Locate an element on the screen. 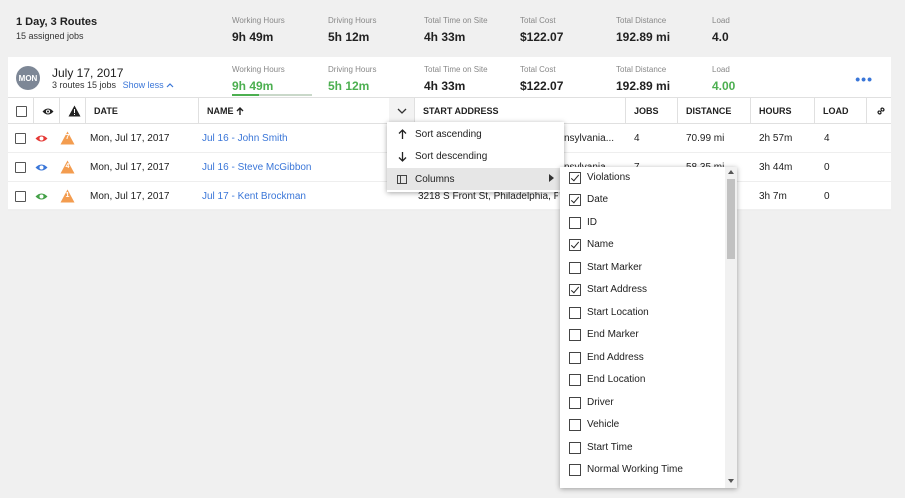 The image size is (905, 498). columns-icon is located at coordinates (402, 179).